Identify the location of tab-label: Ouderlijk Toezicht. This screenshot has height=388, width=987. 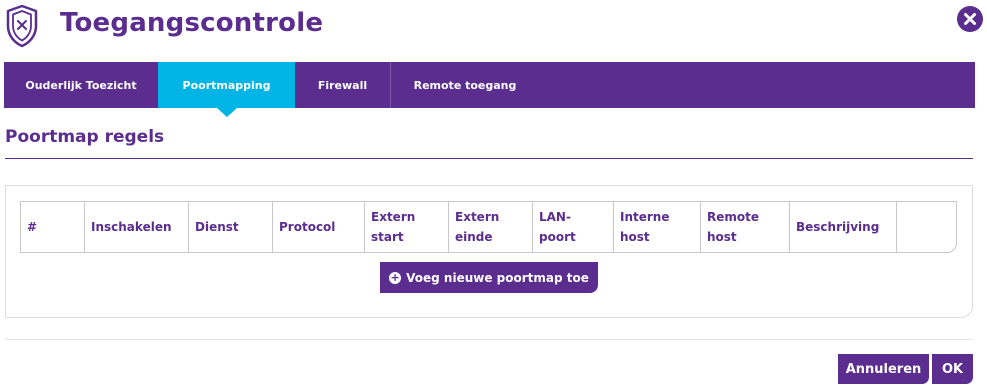
(81, 85).